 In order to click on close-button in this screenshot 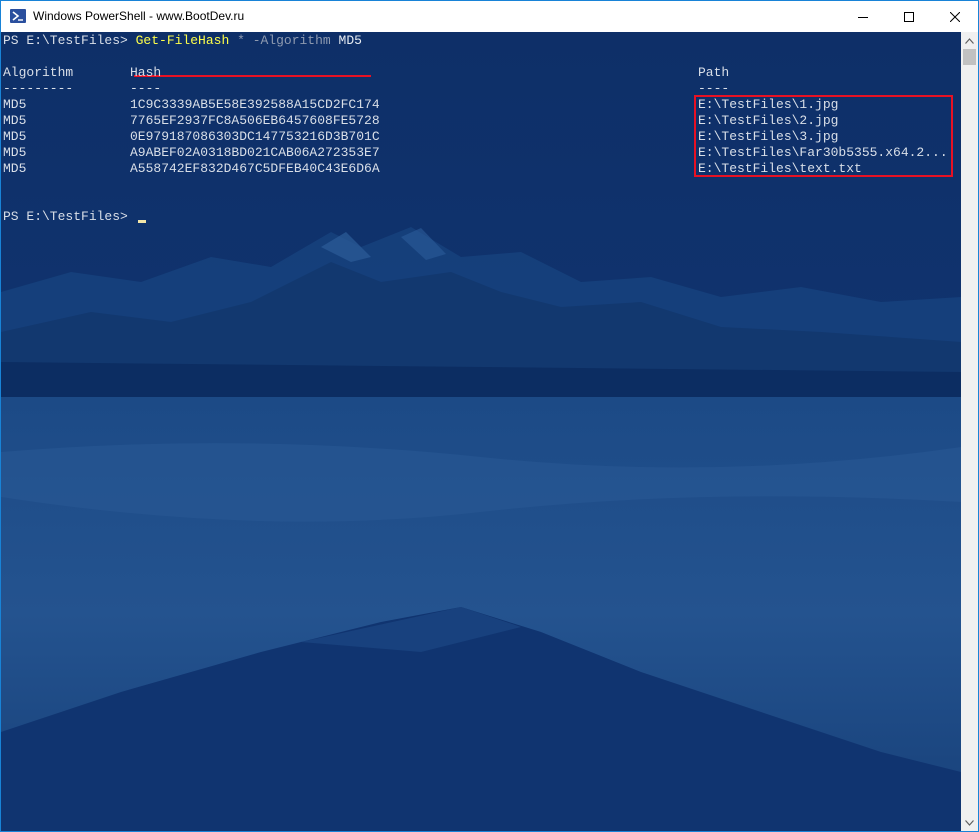, I will do `click(955, 16)`.